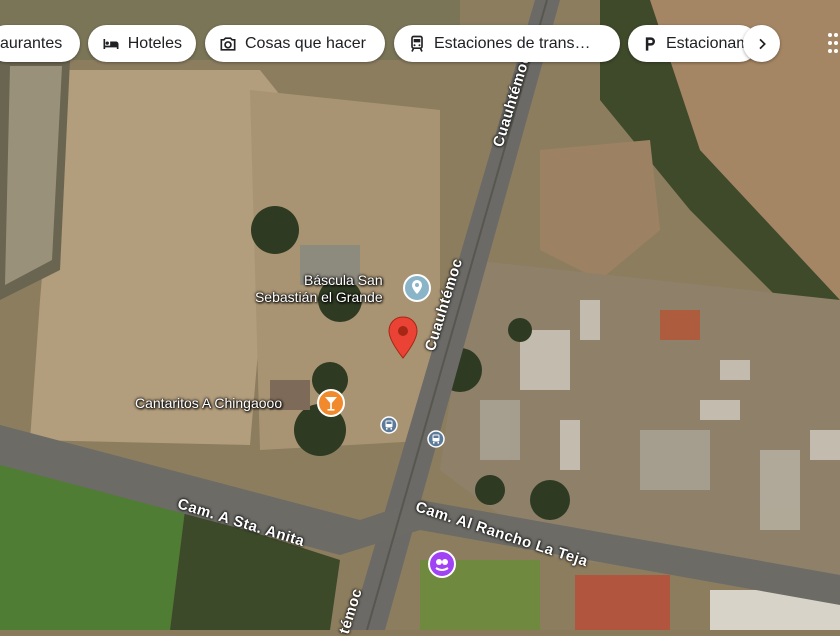 This screenshot has width=840, height=636. Describe the element at coordinates (442, 564) in the screenshot. I see `purple-poi-marker` at that location.